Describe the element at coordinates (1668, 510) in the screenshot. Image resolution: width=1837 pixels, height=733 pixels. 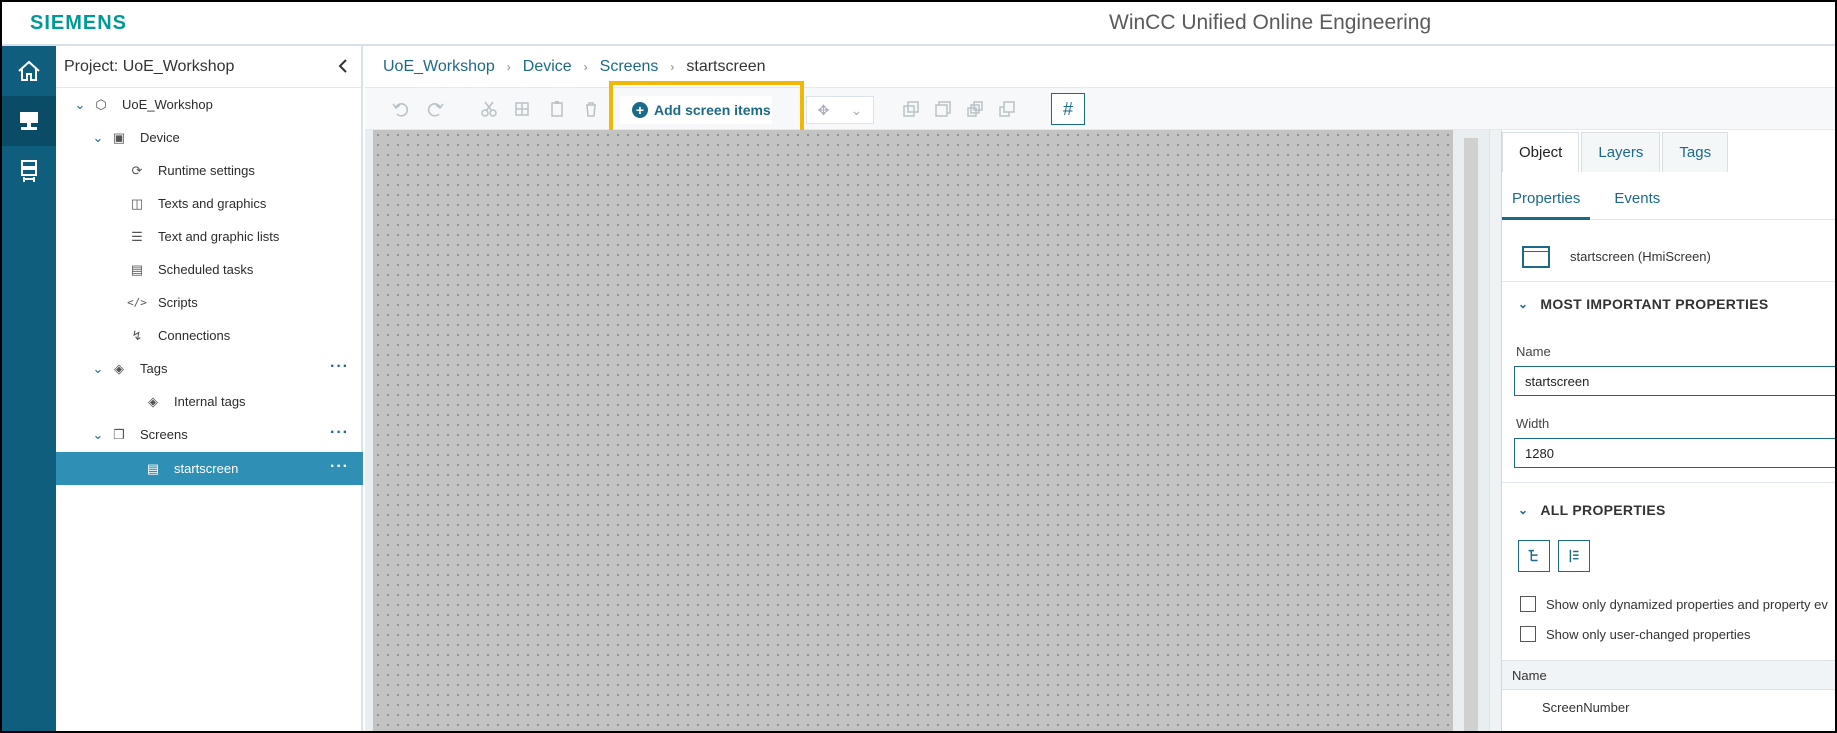
I see `all-properties-section-header: ⌄ ALL PROPERTIES` at that location.